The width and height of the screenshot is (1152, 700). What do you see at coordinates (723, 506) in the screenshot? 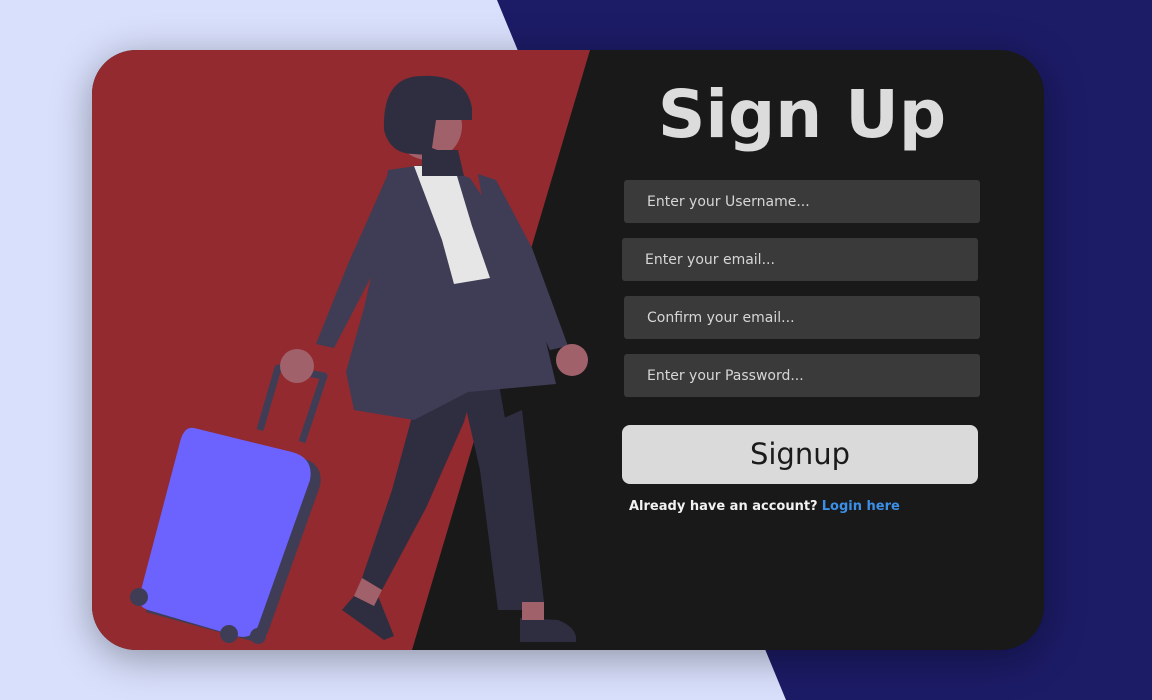
I see `account-prompt-text: Already have an account?` at bounding box center [723, 506].